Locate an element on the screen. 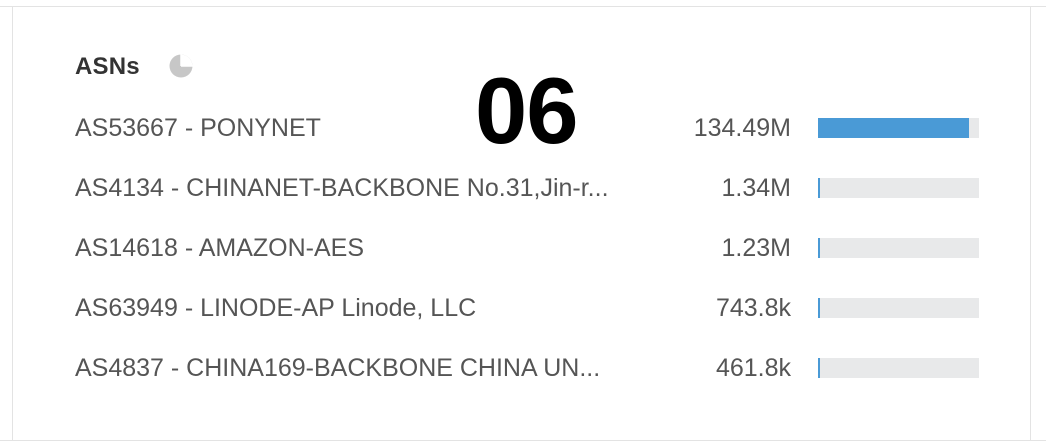 The width and height of the screenshot is (1046, 448). asn-value: 743.8k is located at coordinates (753, 308).